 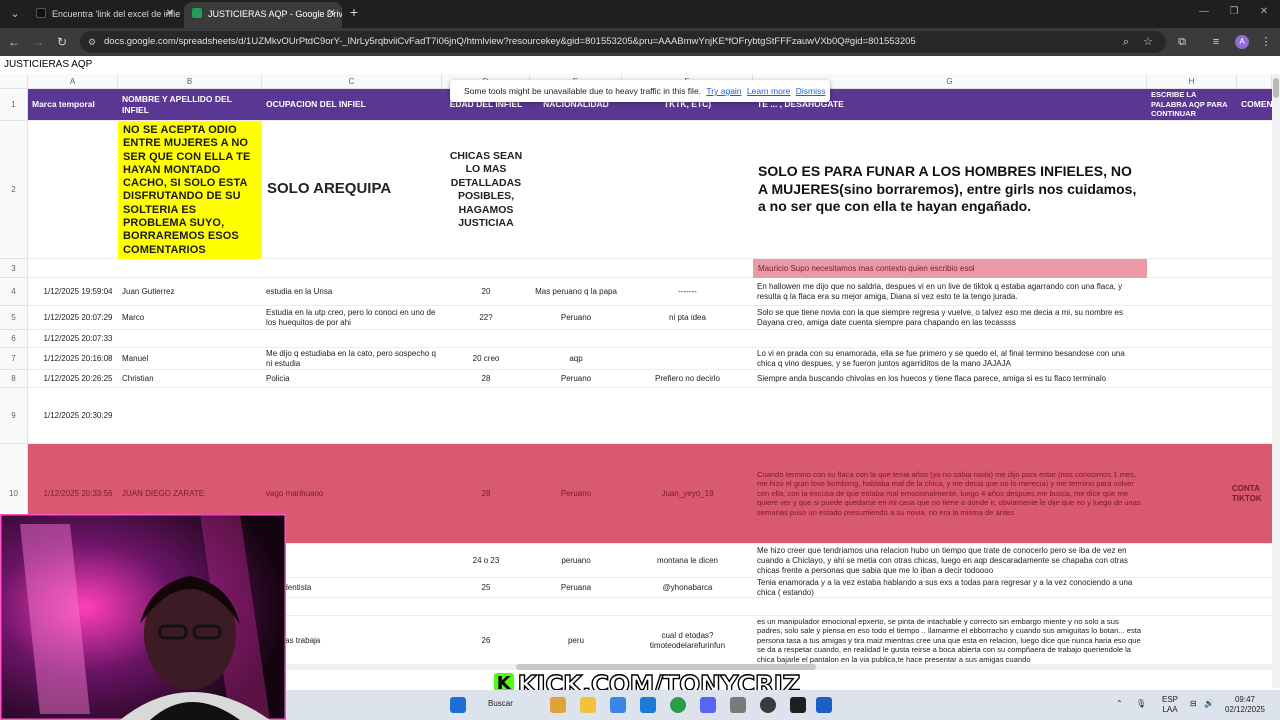 I want to click on name-cell: Marco, so click(x=190, y=317).